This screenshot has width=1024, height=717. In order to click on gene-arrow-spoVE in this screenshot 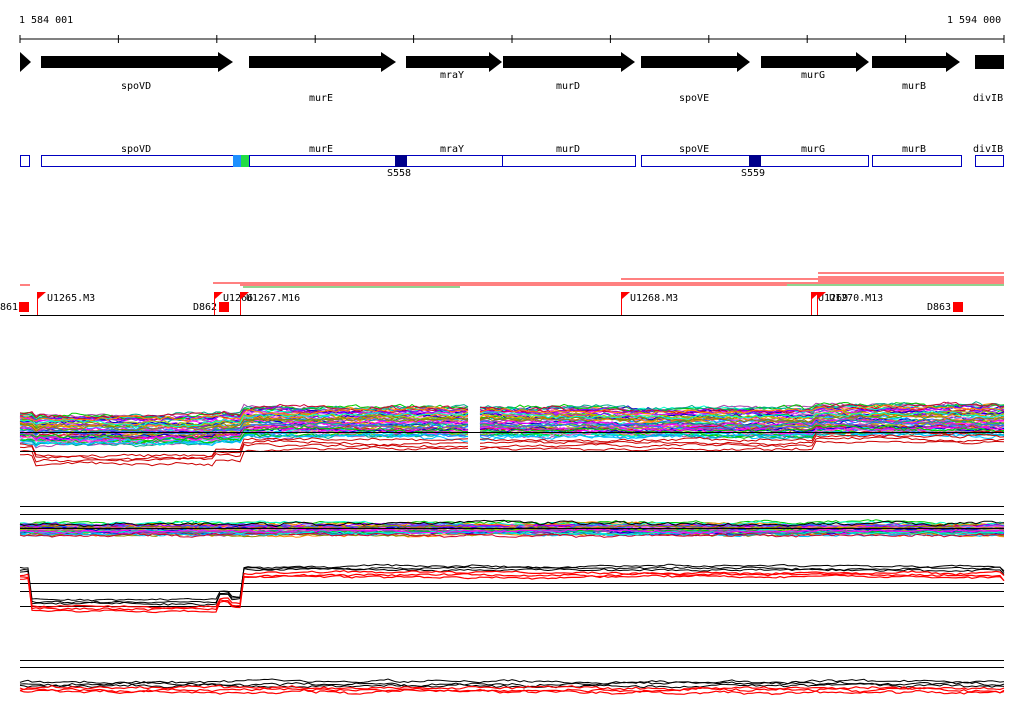, I will do `click(695, 62)`.